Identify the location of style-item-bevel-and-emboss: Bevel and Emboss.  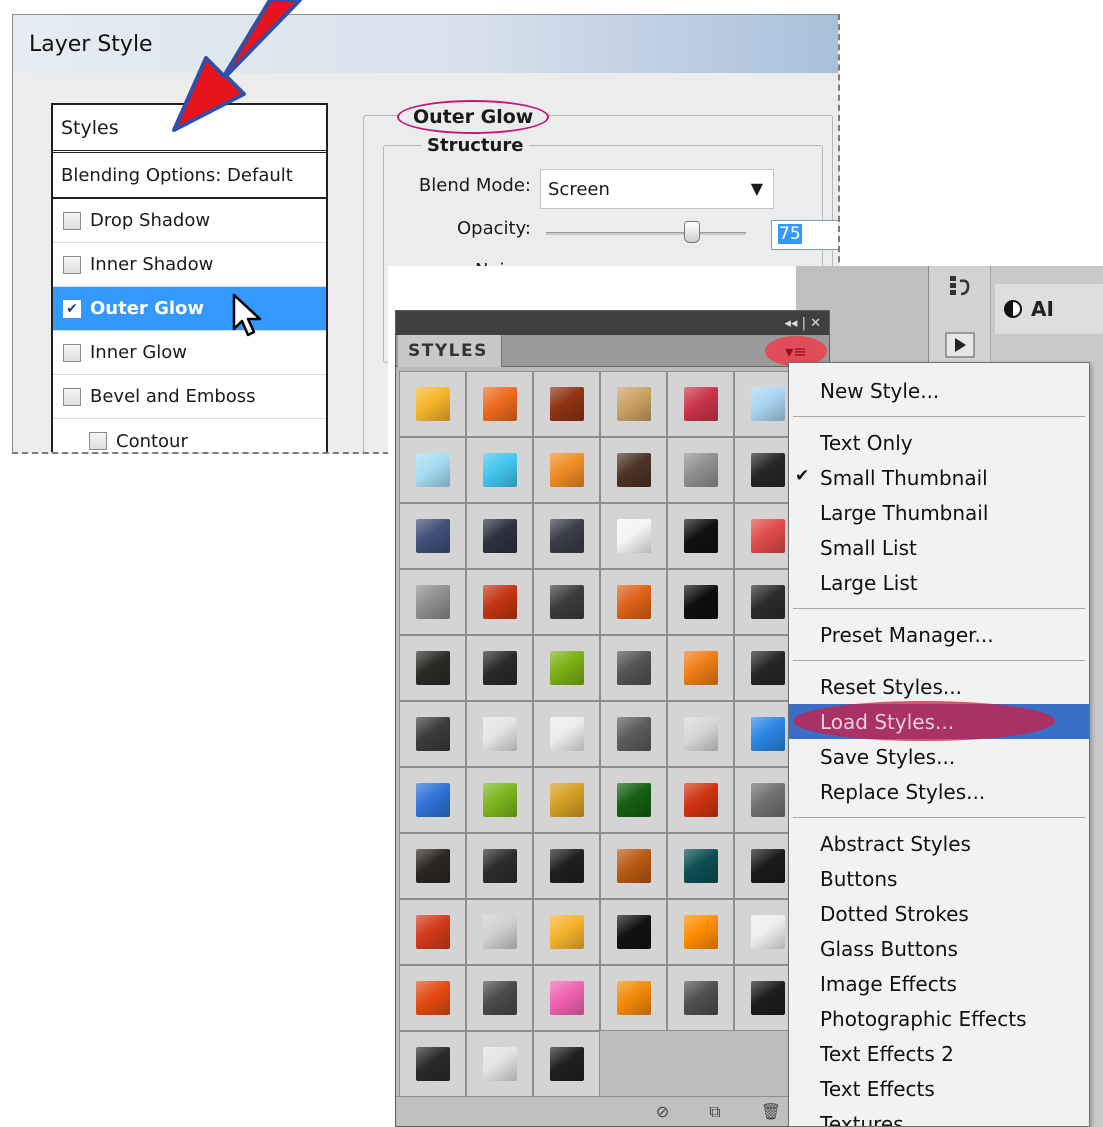
(189, 397).